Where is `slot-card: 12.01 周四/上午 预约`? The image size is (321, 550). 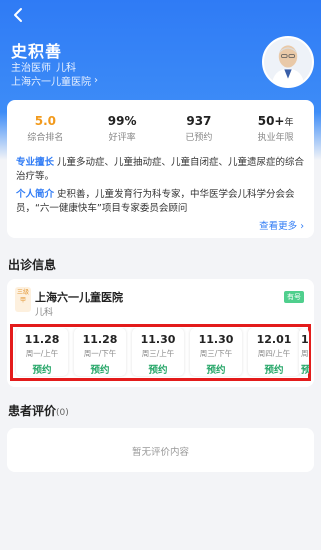 slot-card: 12.01 周四/上午 预约 is located at coordinates (274, 352).